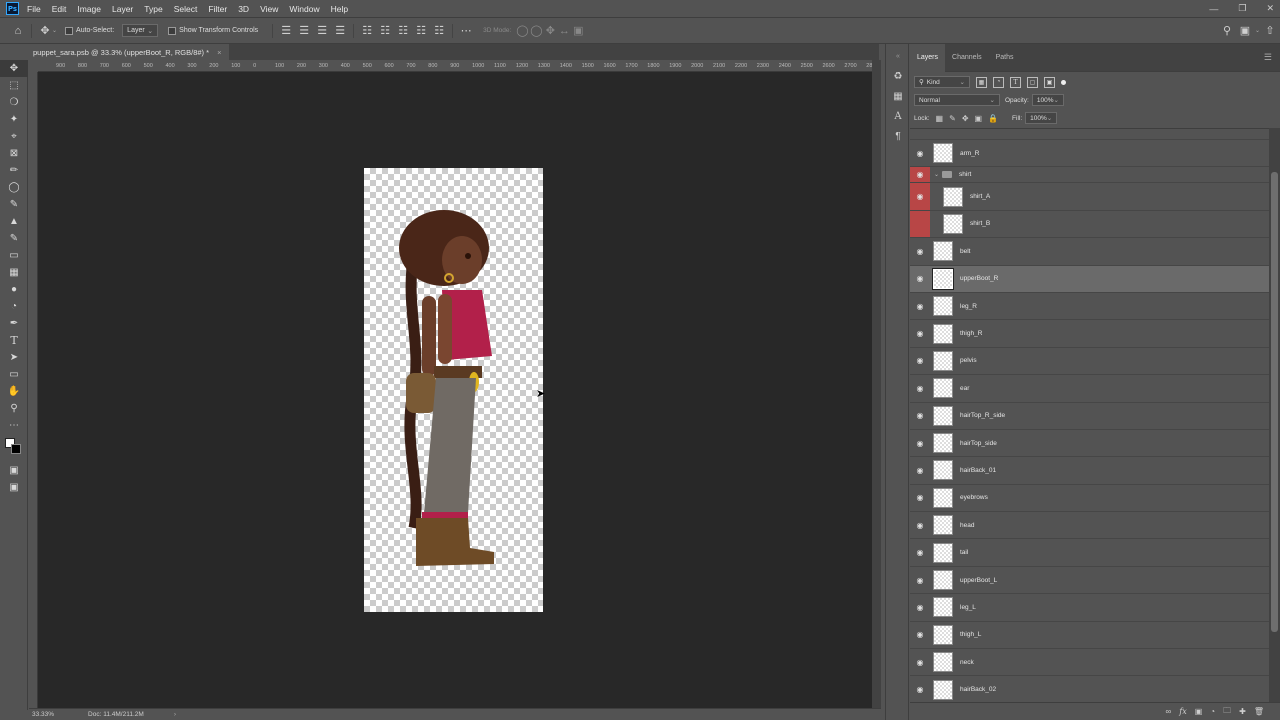 Image resolution: width=1280 pixels, height=720 pixels. What do you see at coordinates (967, 525) in the screenshot?
I see `layer-name: head` at bounding box center [967, 525].